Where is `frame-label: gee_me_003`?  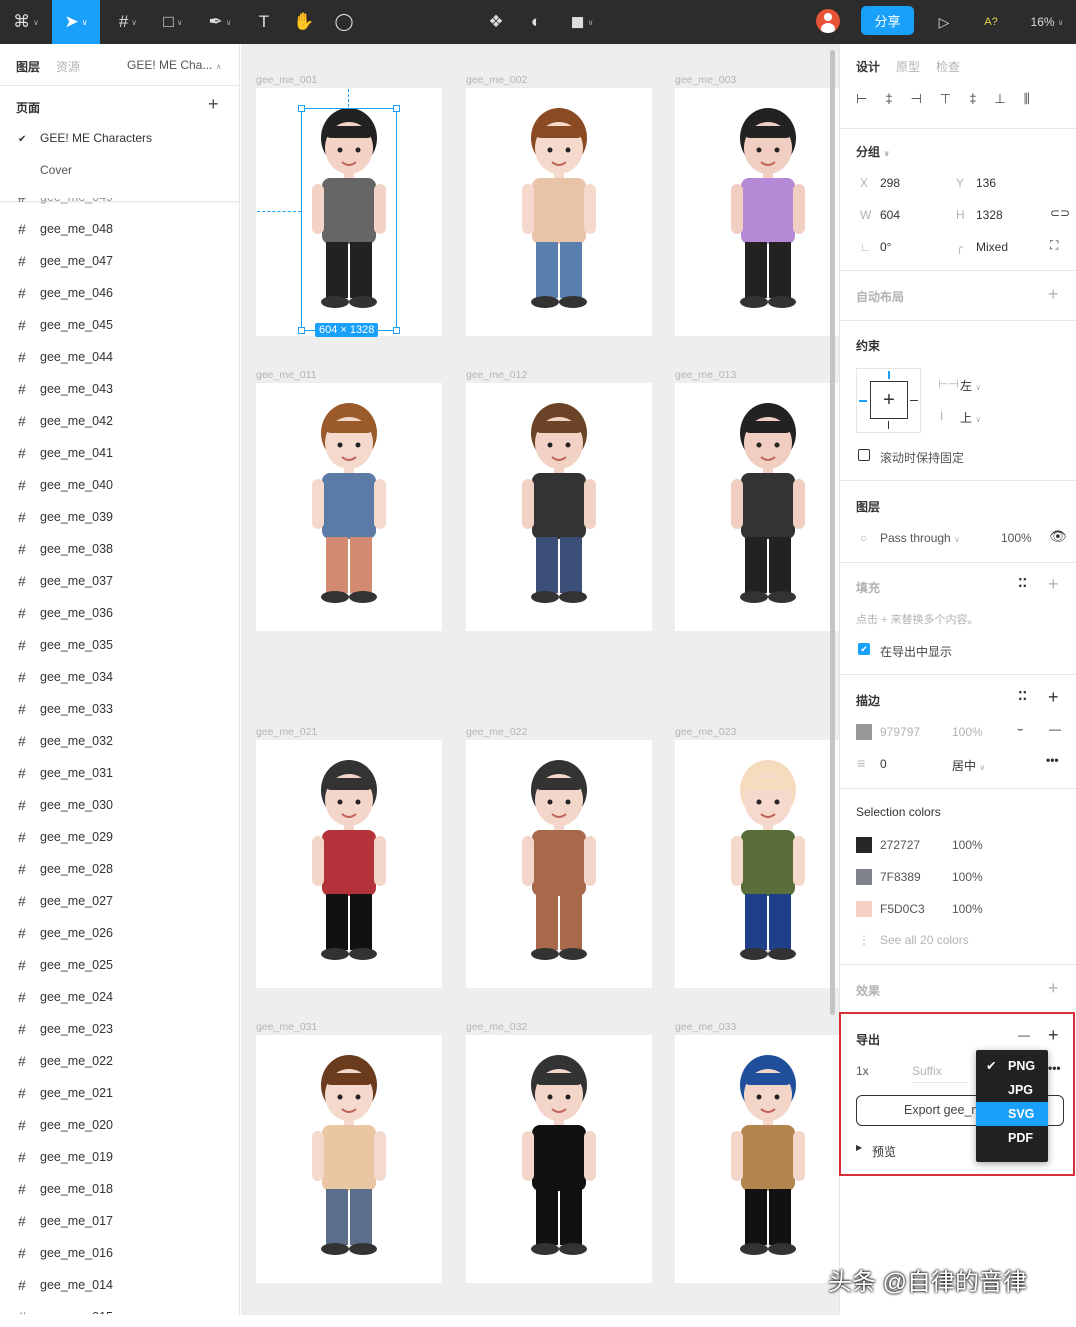
frame-label: gee_me_003 is located at coordinates (705, 80).